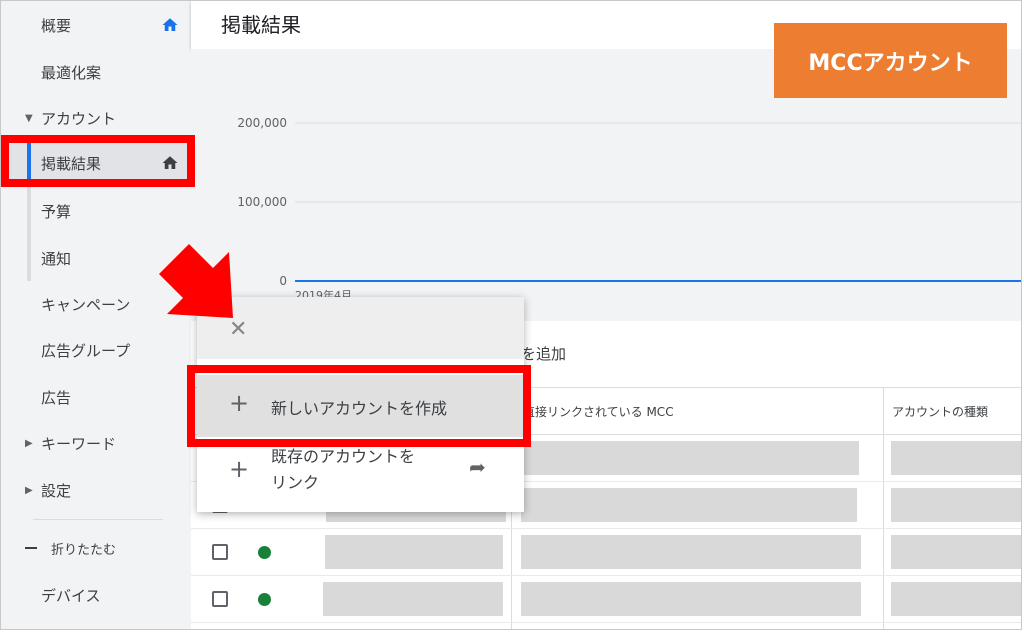 This screenshot has width=1024, height=632. Describe the element at coordinates (56, 211) in the screenshot. I see `sidebar-item-label: 予算` at that location.